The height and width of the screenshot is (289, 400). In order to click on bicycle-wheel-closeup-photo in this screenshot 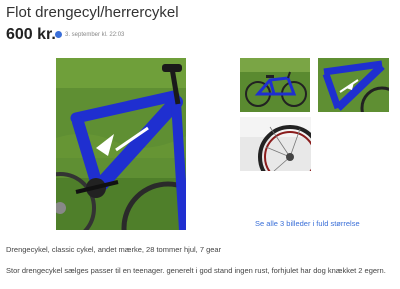, I will do `click(275, 144)`.